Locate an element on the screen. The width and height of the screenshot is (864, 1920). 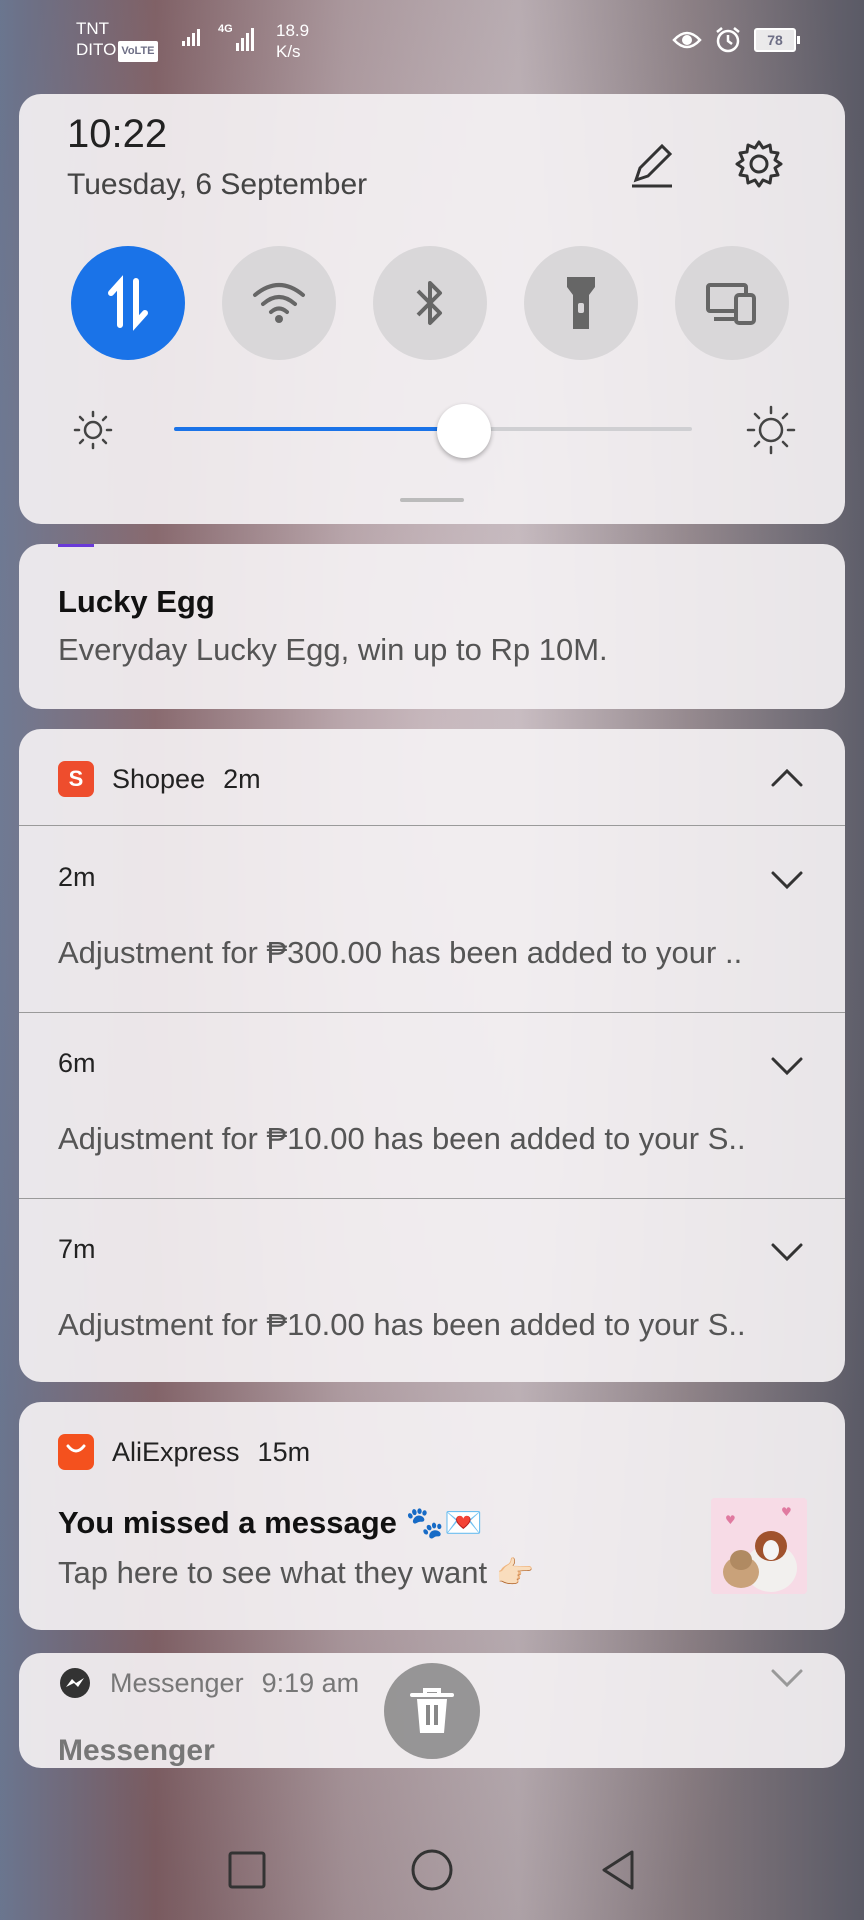
app-name: AliExpress is located at coordinates (176, 1451).